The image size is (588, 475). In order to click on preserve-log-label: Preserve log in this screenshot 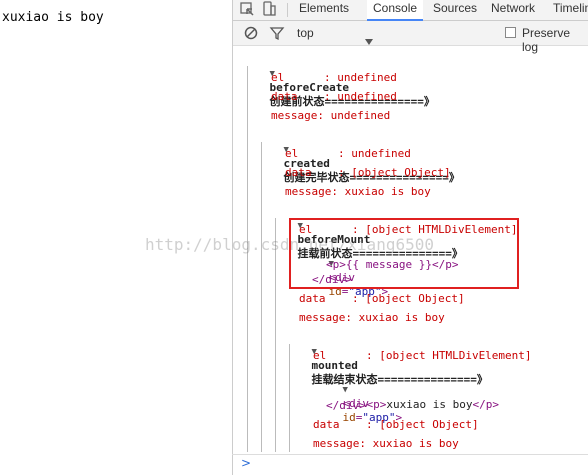, I will do `click(546, 40)`.